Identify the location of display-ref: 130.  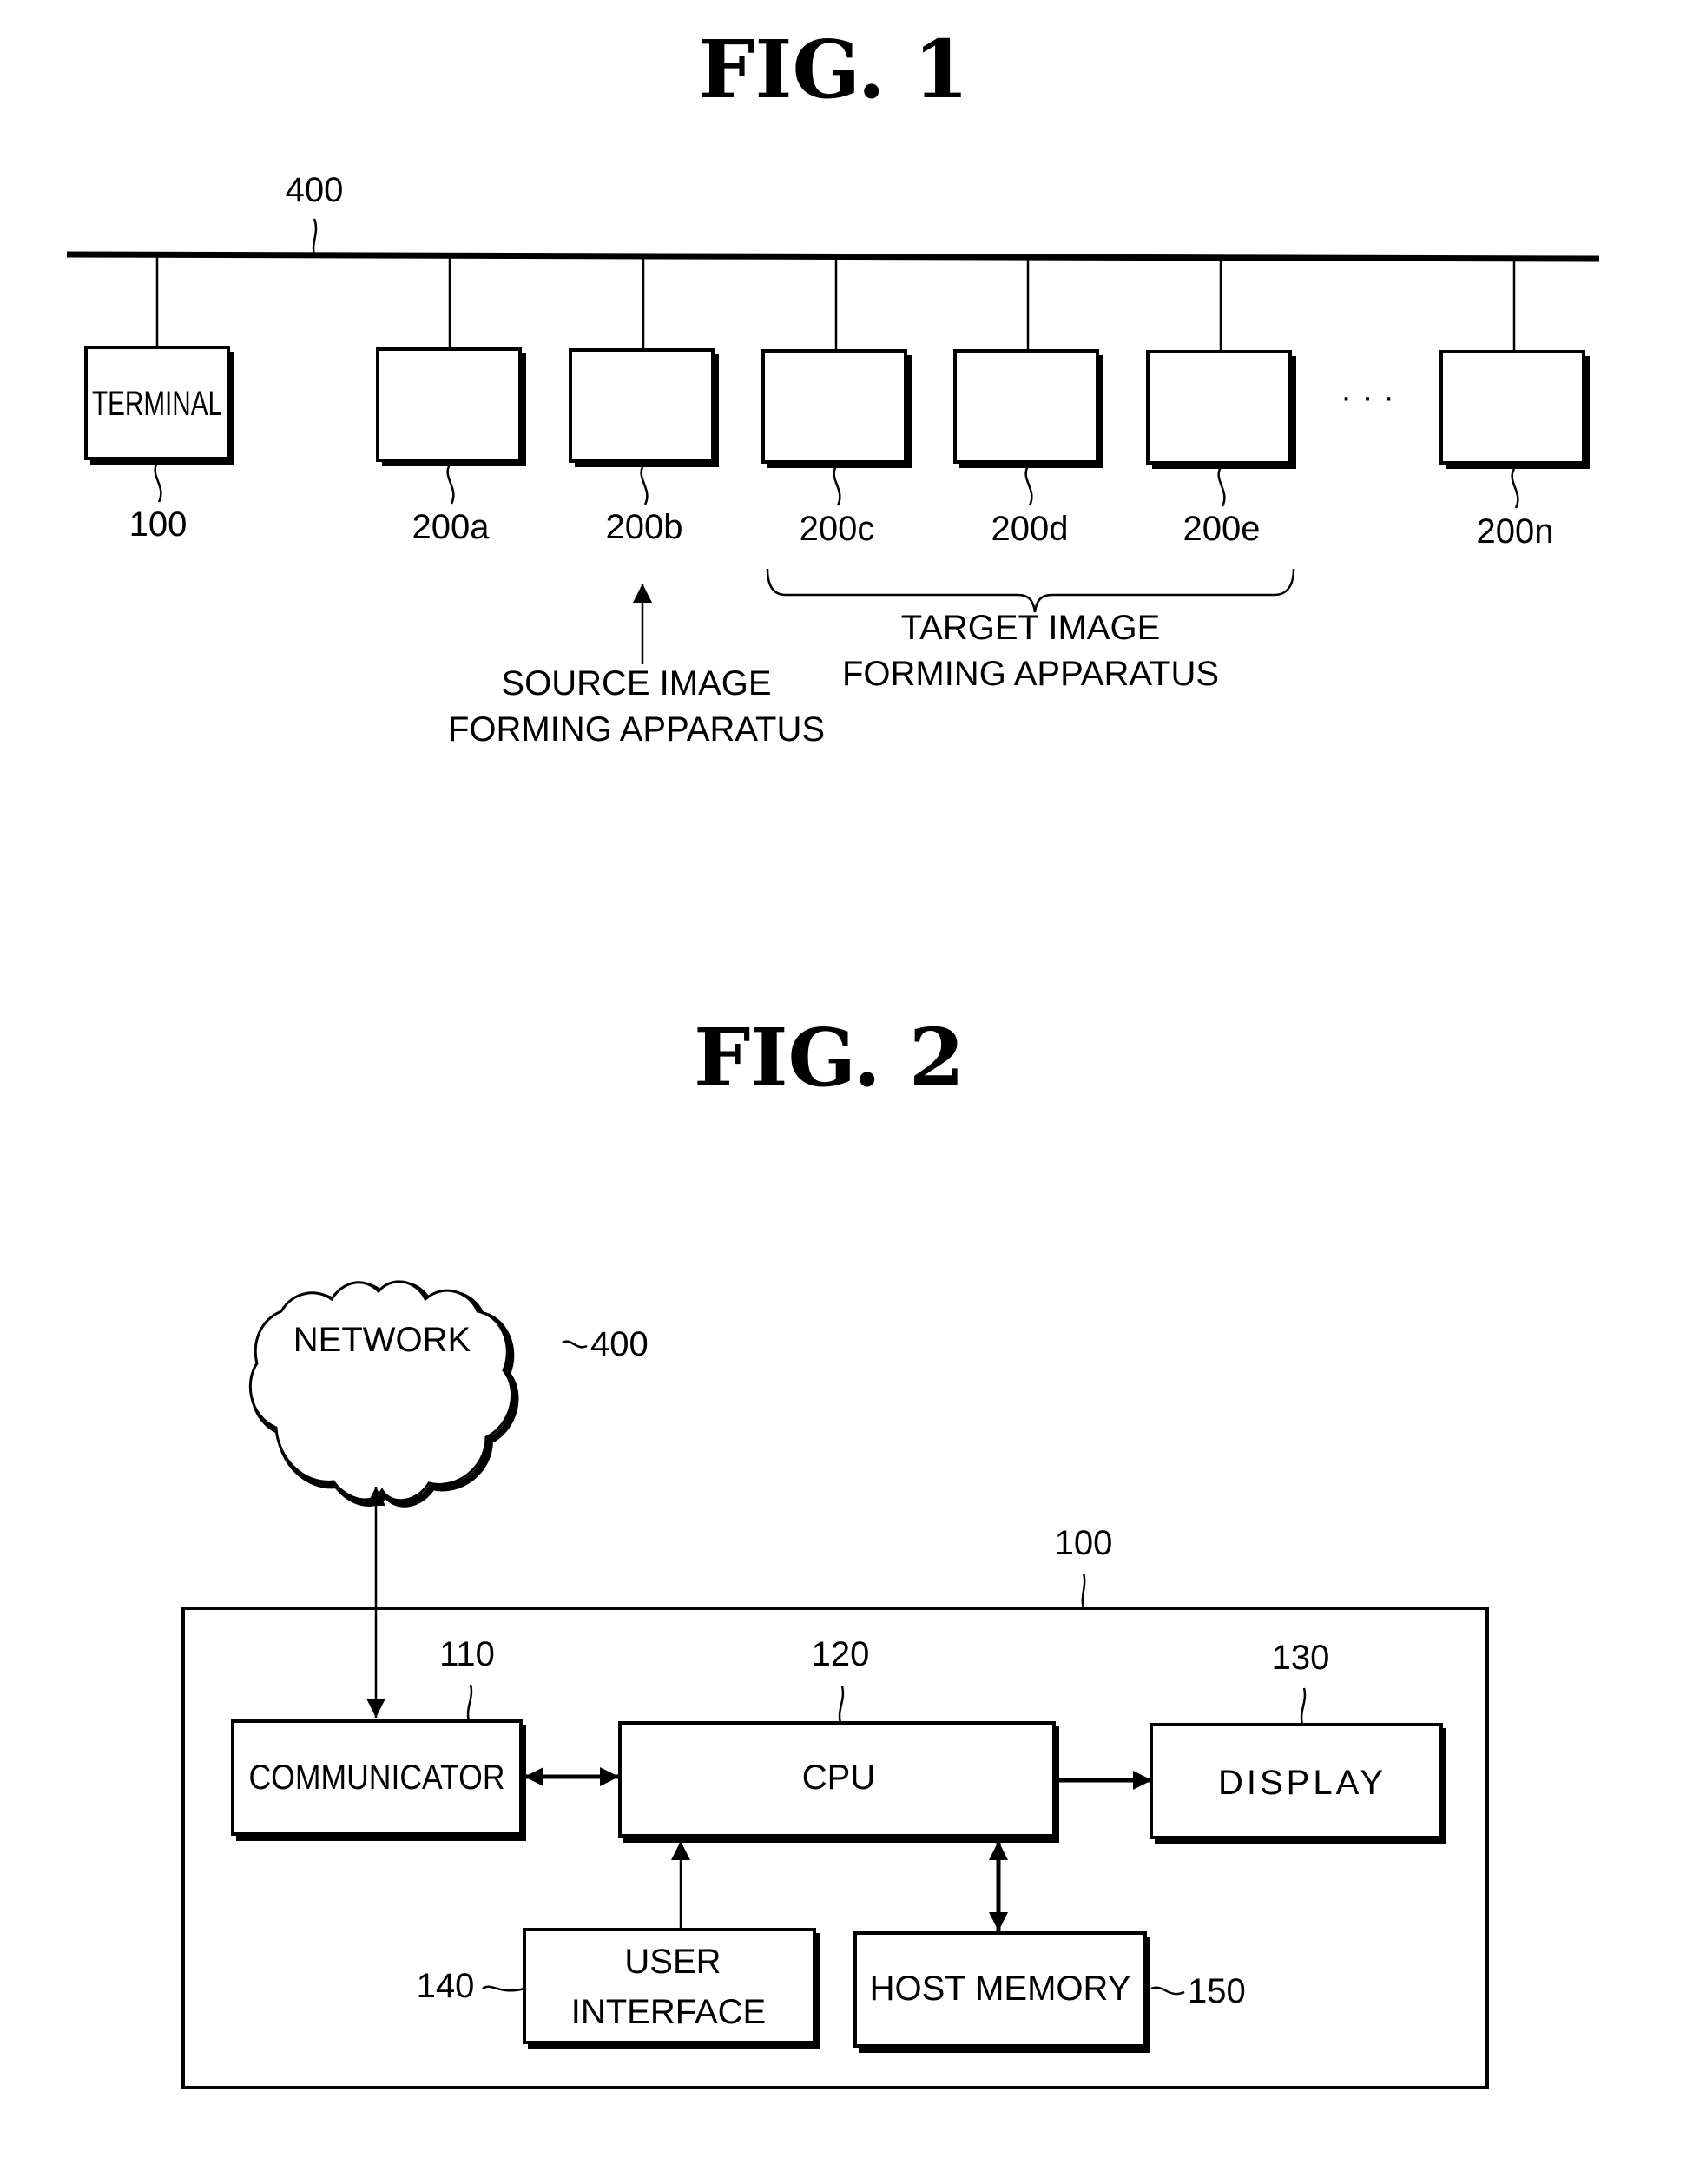
(1301, 1658).